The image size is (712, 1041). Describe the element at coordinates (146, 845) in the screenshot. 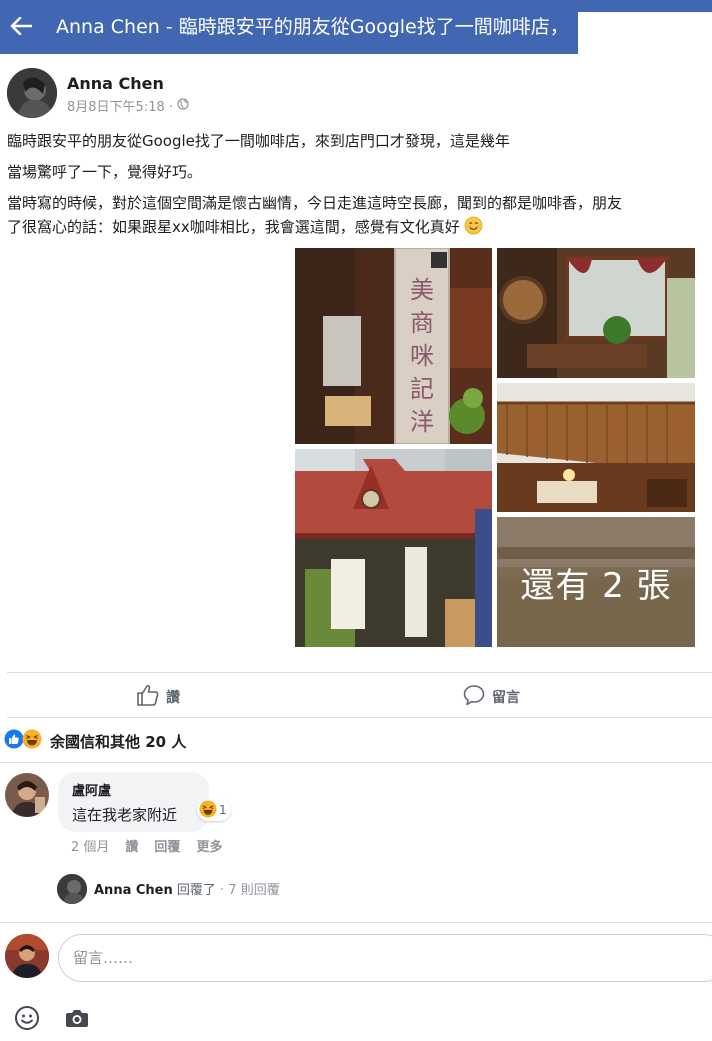

I see `comment-actions: 2 個月 讚 回覆 更多` at that location.